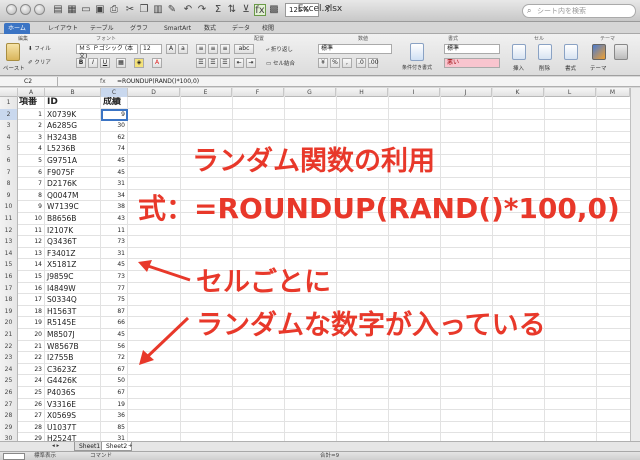 The height and width of the screenshot is (460, 640). Describe the element at coordinates (9, 161) in the screenshot. I see `row-header: 6` at that location.